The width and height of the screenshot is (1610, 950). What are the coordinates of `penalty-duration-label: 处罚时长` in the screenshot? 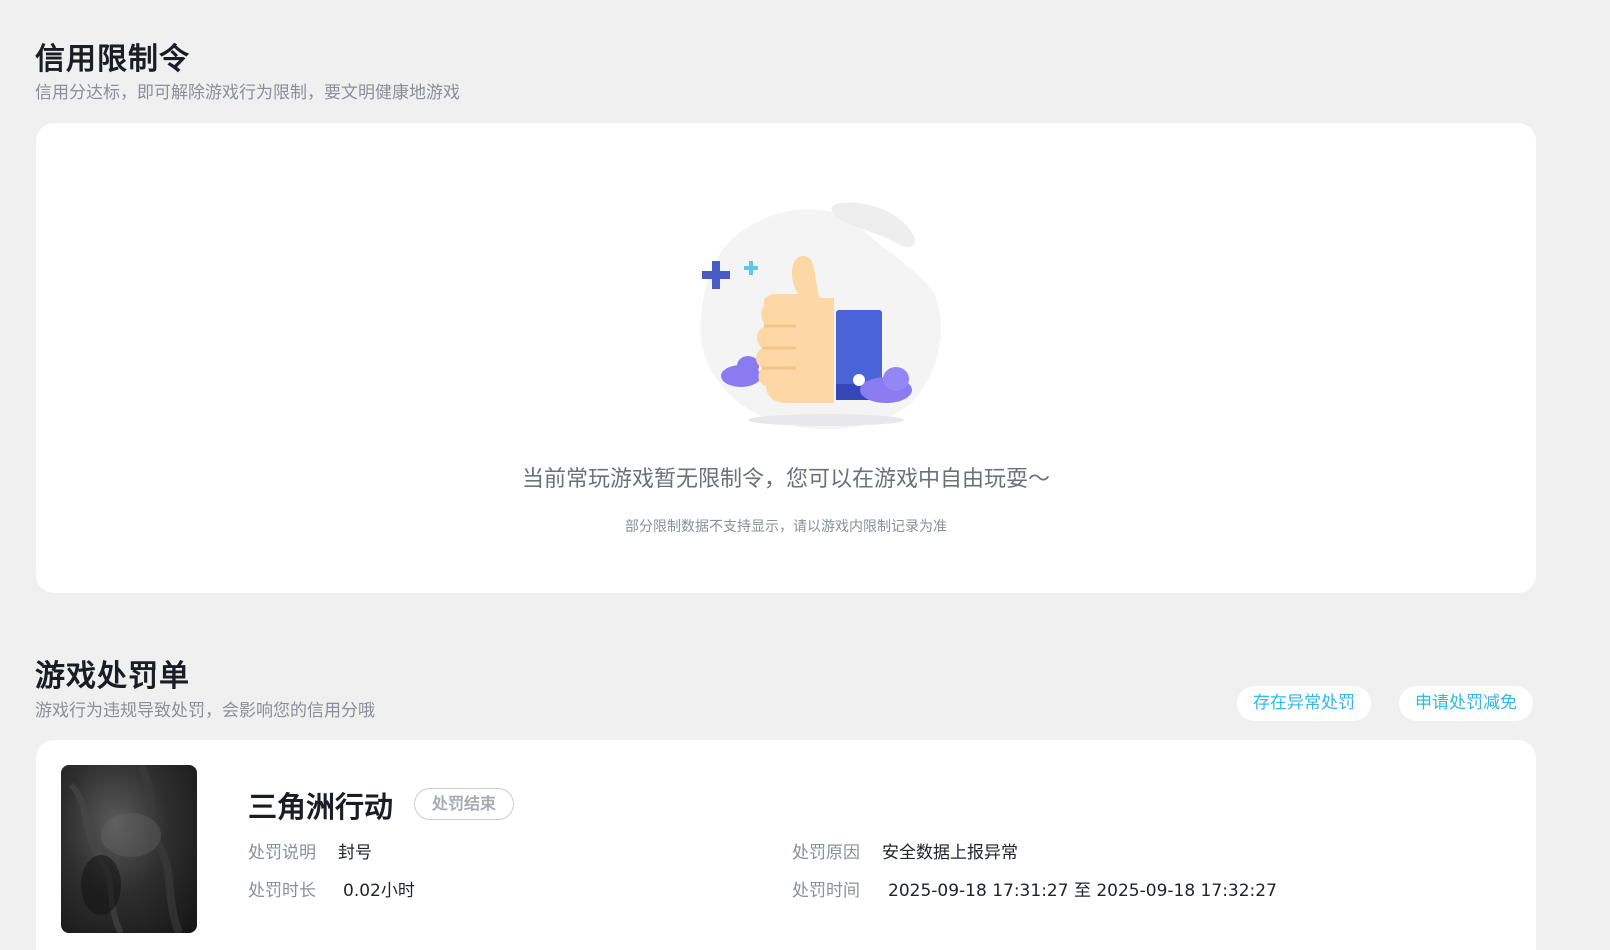 It's located at (282, 891).